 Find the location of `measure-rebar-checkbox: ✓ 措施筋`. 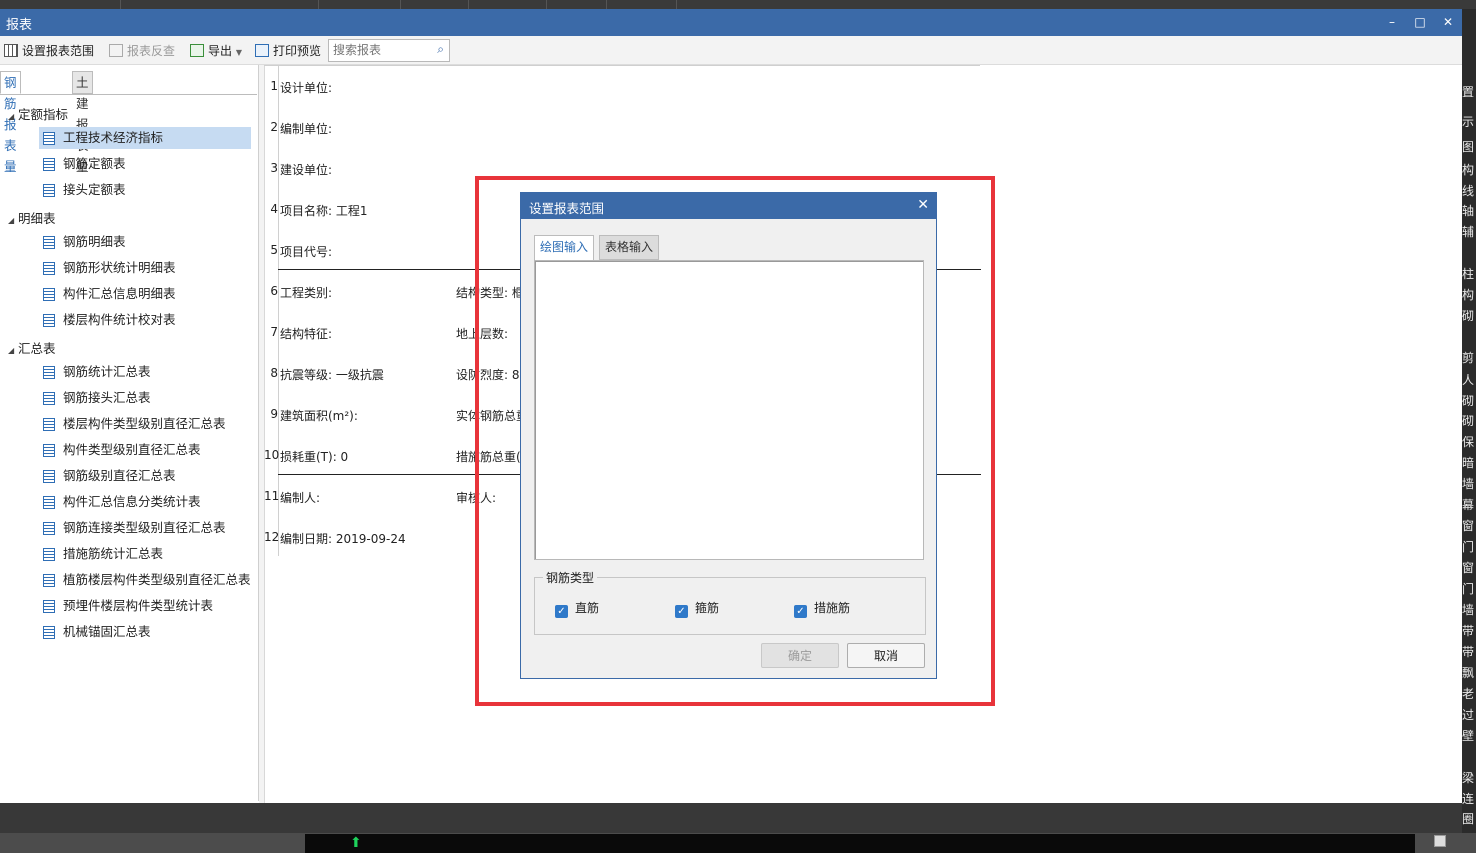

measure-rebar-checkbox: ✓ 措施筋 is located at coordinates (822, 608).